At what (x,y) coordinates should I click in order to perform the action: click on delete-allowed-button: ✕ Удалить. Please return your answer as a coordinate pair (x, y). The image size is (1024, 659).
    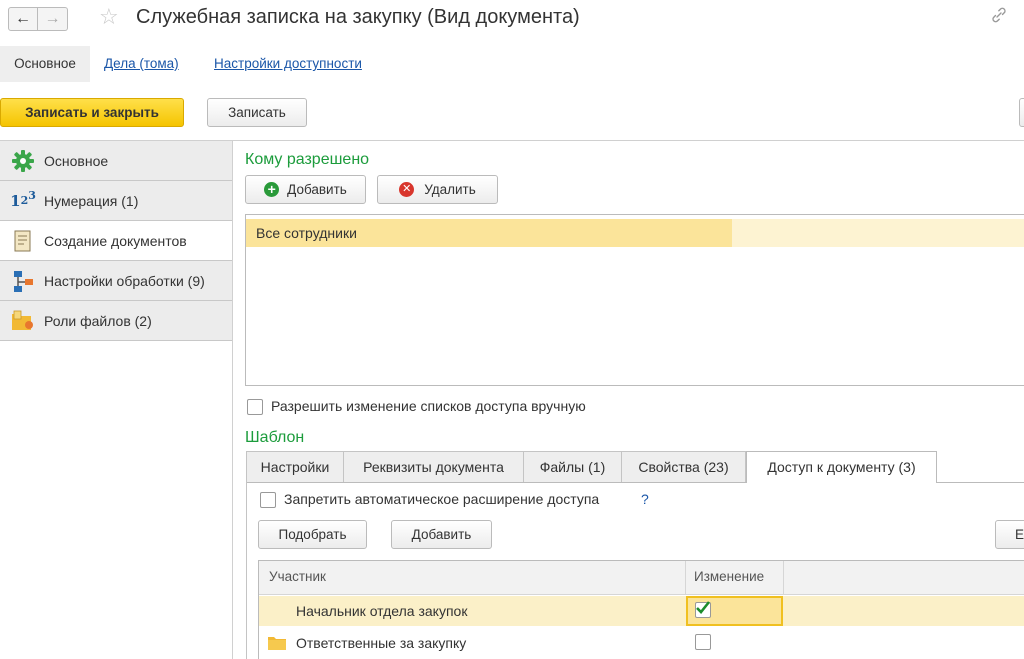
    Looking at the image, I should click on (437, 189).